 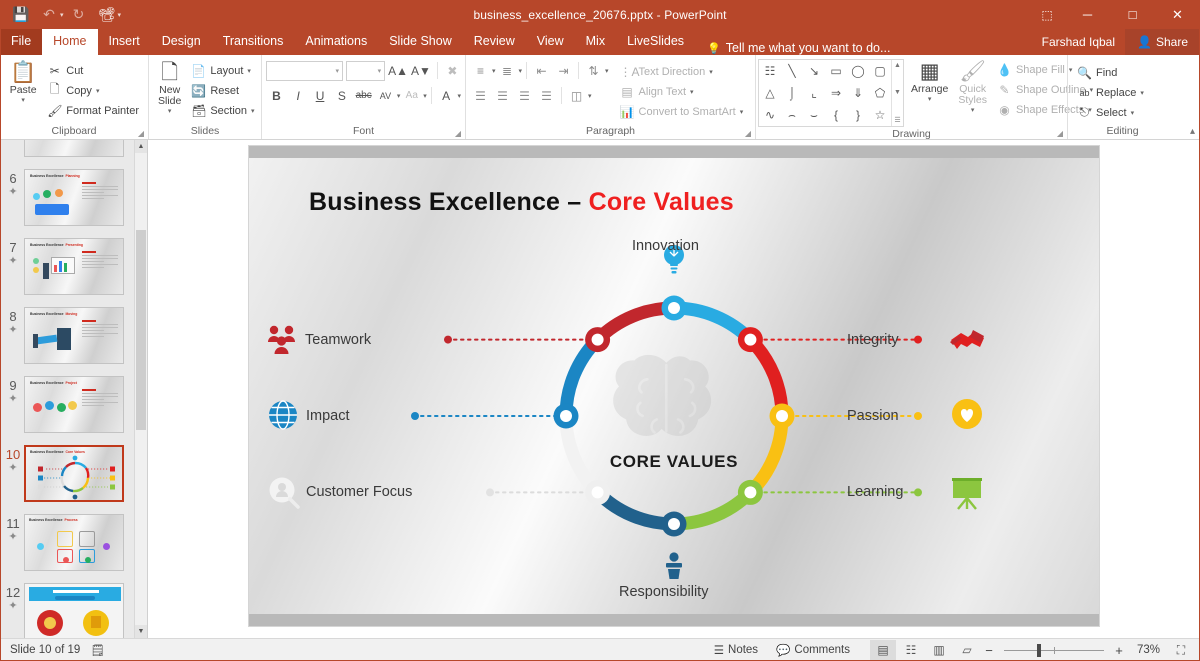 What do you see at coordinates (365, 70) in the screenshot?
I see `font-size-input: ▾` at bounding box center [365, 70].